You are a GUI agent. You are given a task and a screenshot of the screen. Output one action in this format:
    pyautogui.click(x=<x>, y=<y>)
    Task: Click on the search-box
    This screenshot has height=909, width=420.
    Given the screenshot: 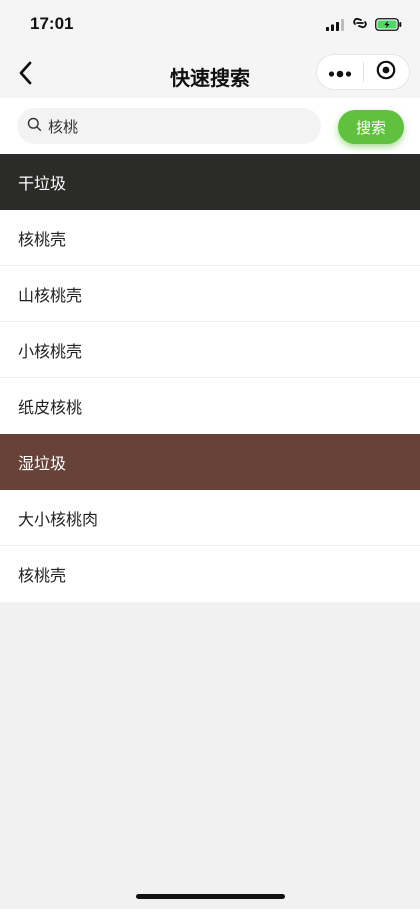 What is the action you would take?
    pyautogui.click(x=169, y=126)
    